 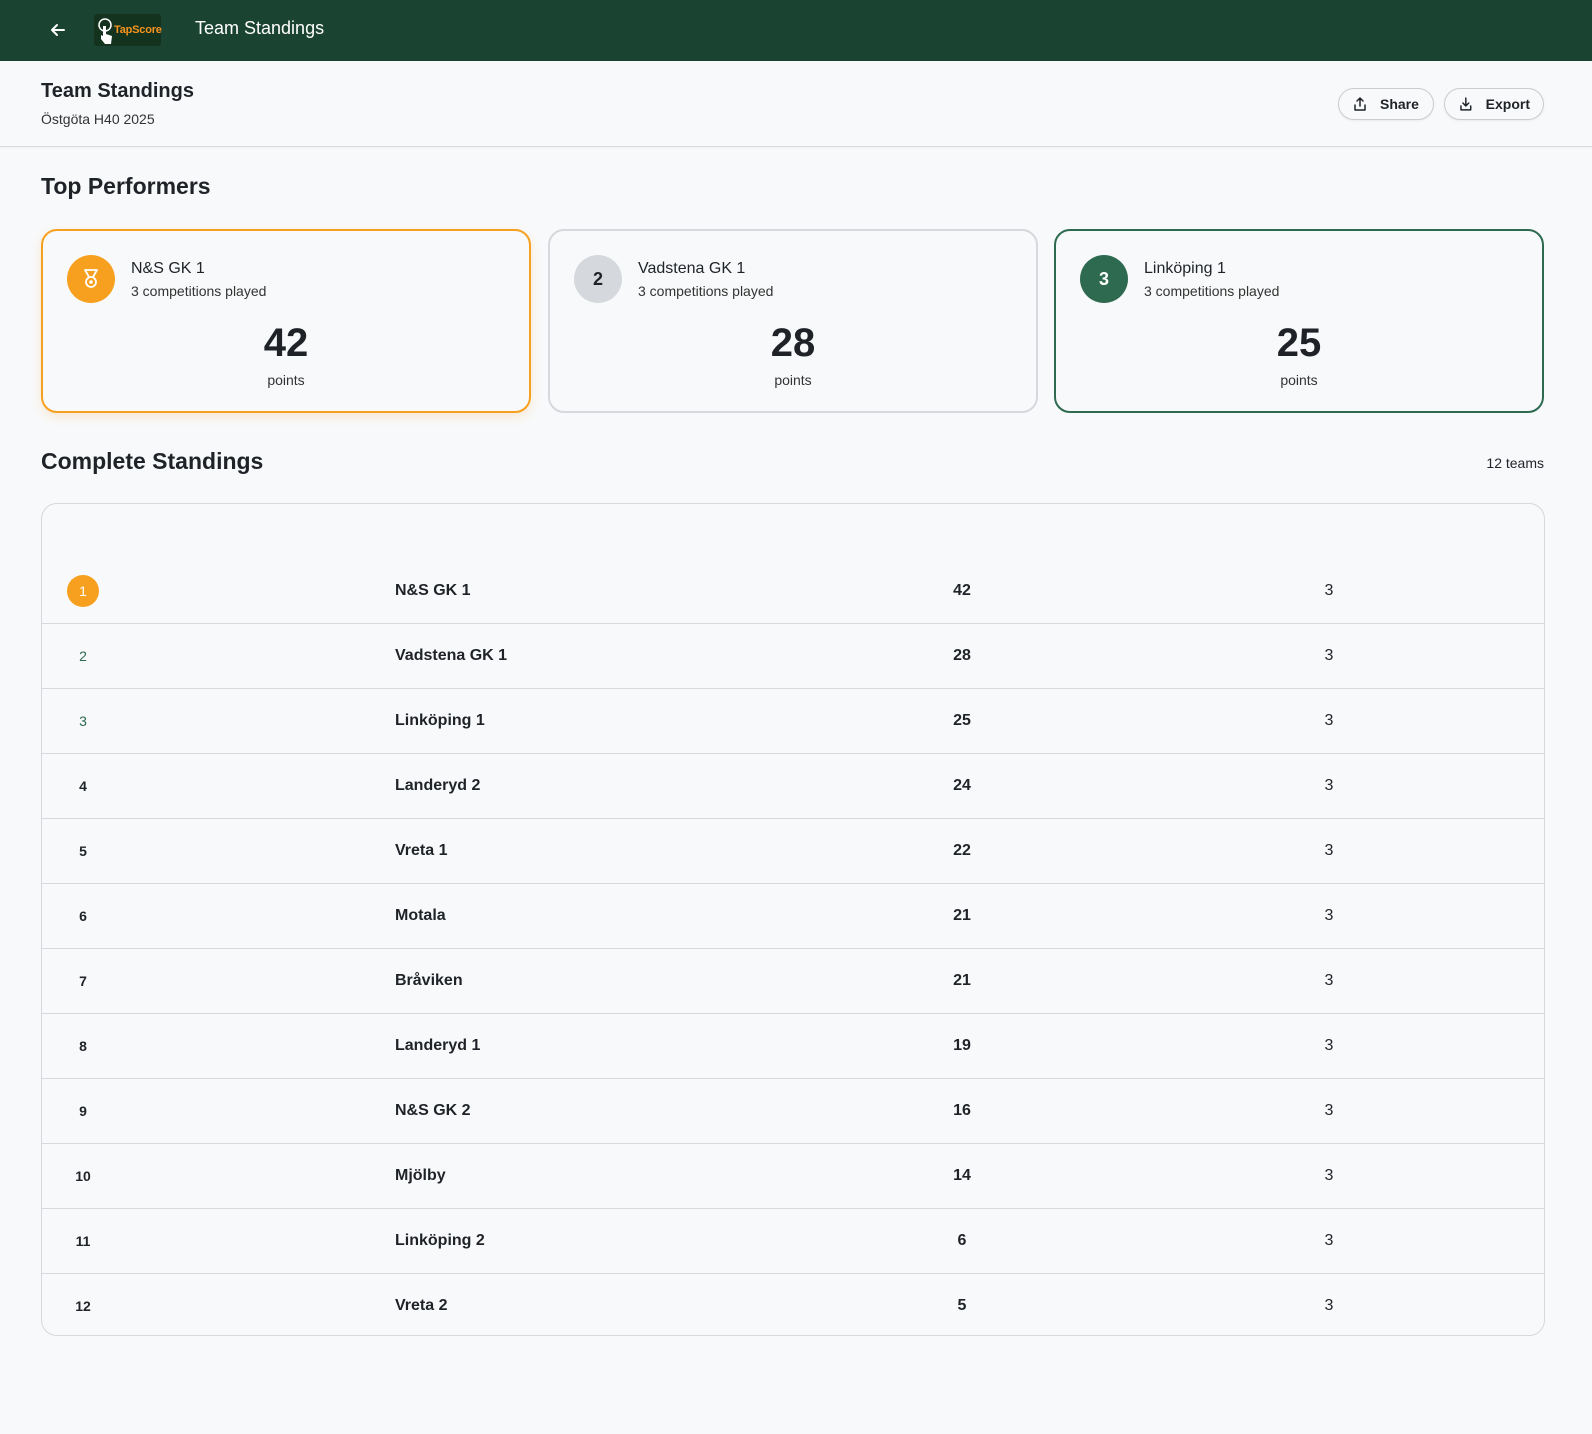 What do you see at coordinates (83, 916) in the screenshot?
I see `rank-cell: 6` at bounding box center [83, 916].